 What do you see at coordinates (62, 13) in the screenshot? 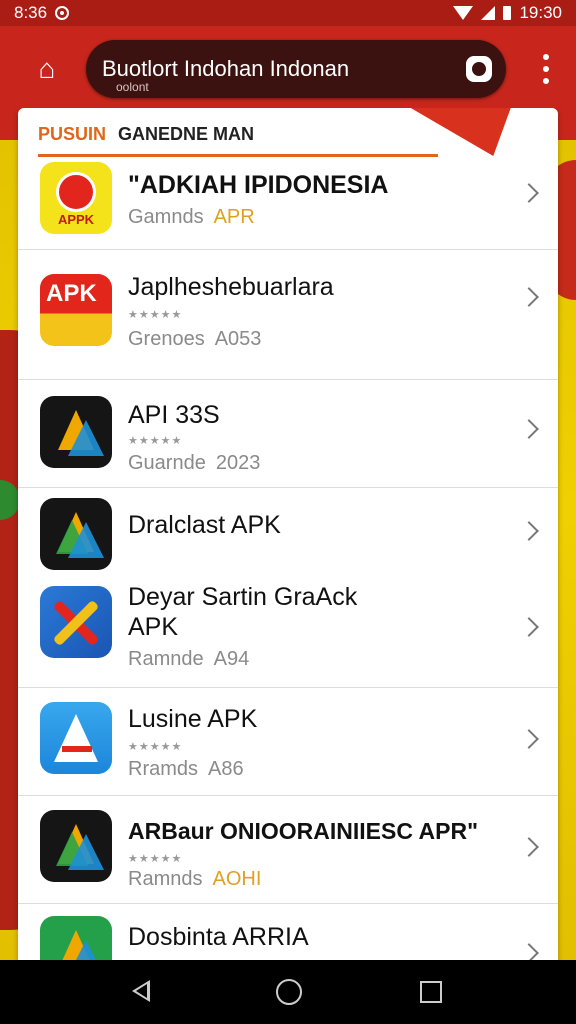
I see `record-icon` at bounding box center [62, 13].